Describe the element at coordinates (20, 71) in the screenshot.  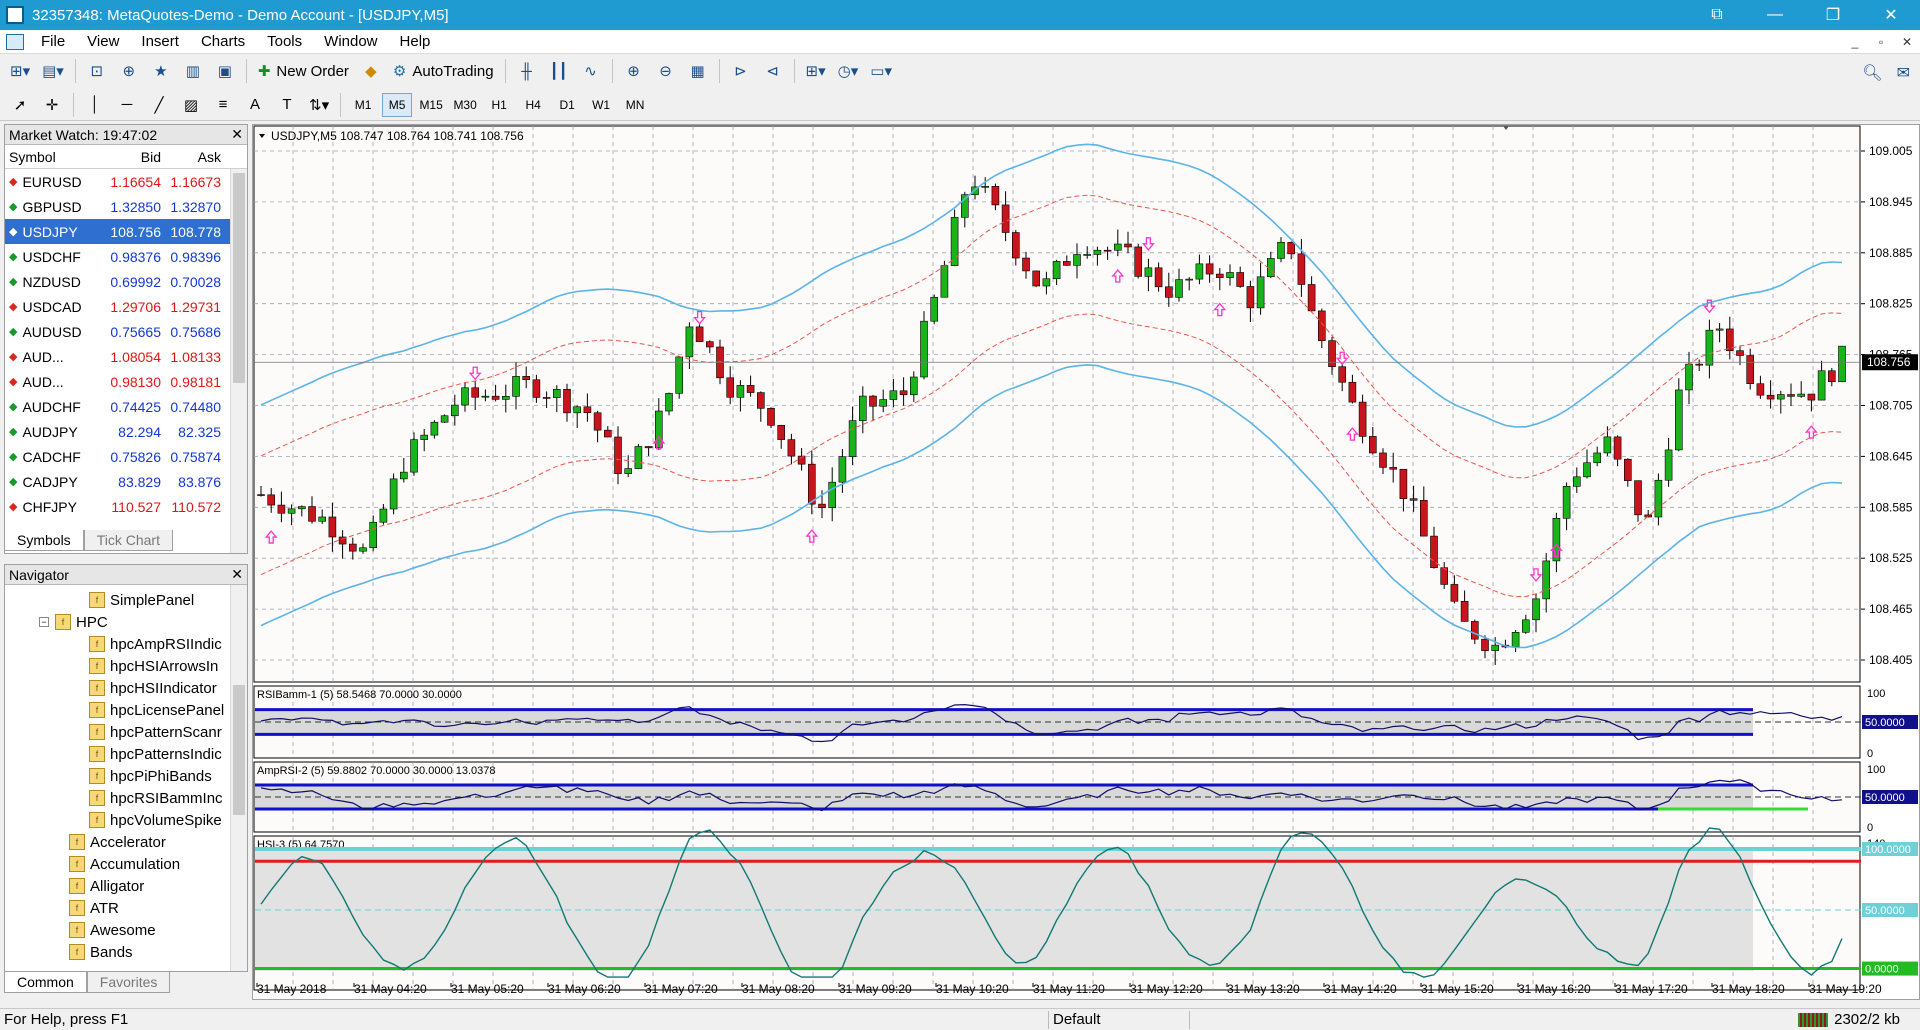
I see `new-chart-icon: ⊞▾` at that location.